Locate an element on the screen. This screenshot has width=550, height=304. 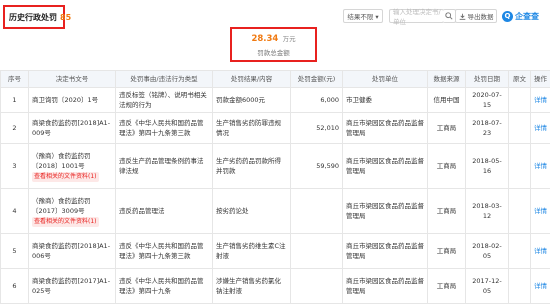
doc-number: 商梁食药监药罚[2017]A1-025号 is located at coordinates (71, 286).